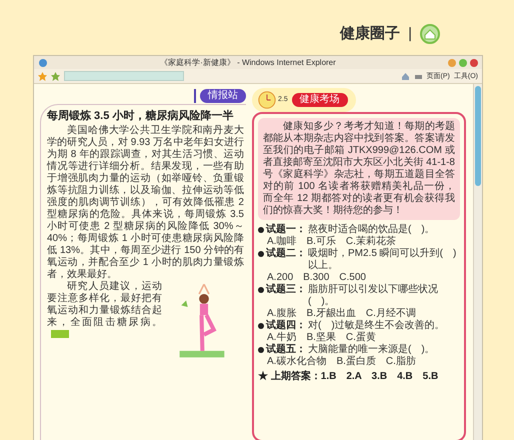 This screenshot has width=514, height=440. I want to click on quiz-intro: 健康知多少？考考才知道！每期的考题都能从本期杂志内容中找到答案。答案请发至我们的电子邮箱 JTKX999@126.COM 或者直接邮寄至沈阳市大东区小北关街 41-1-8 号《家庭科学》杂志社，每期五道题目全答对的前 100 名读者将获赠精美礼品一份，而全年 12 期都答对的读者更有机会获得我们的惊喜大奖！期待您的参与！, so click(359, 169).